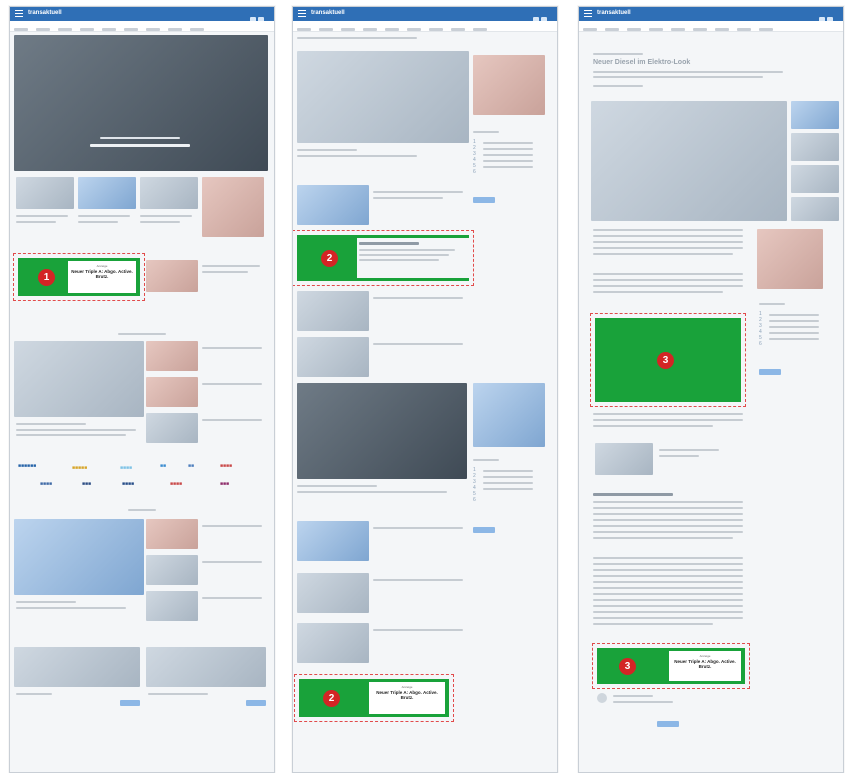  I want to click on ad-banner: 2, so click(383, 258).